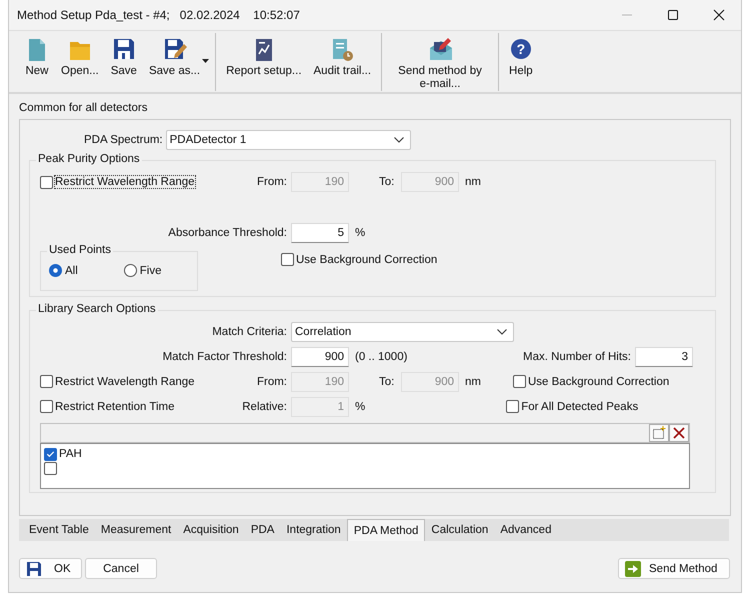 This screenshot has height=601, width=750. What do you see at coordinates (136, 530) in the screenshot?
I see `tab: Measurement` at bounding box center [136, 530].